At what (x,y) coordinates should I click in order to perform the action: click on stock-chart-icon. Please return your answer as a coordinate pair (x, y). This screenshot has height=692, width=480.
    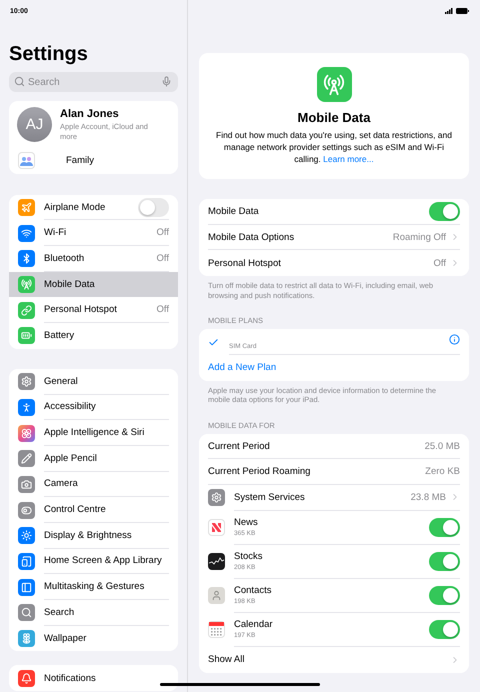
    Looking at the image, I should click on (216, 561).